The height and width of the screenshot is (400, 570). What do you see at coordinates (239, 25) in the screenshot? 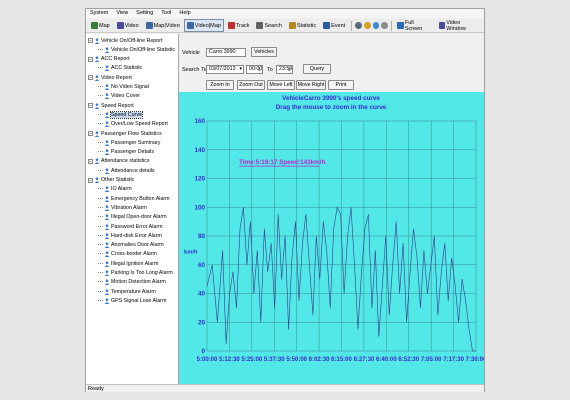
I see `toolbar-track-button: Track` at bounding box center [239, 25].